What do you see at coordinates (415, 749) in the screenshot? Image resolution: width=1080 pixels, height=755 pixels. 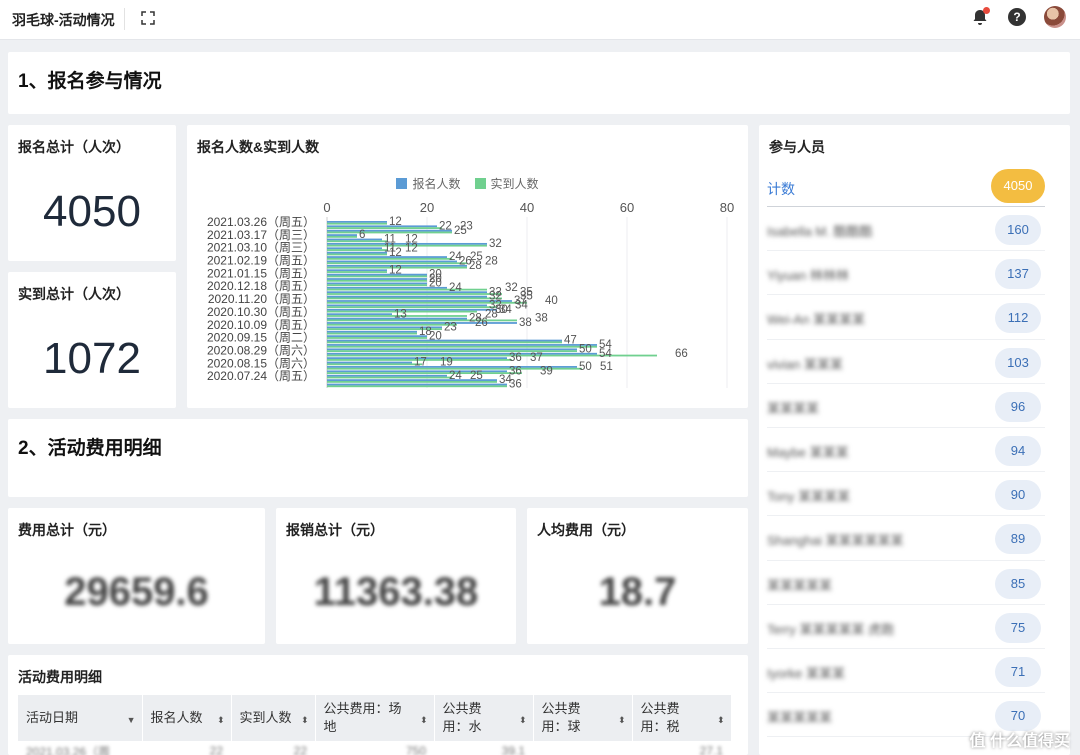 I see `table-cell: 750` at bounding box center [415, 749].